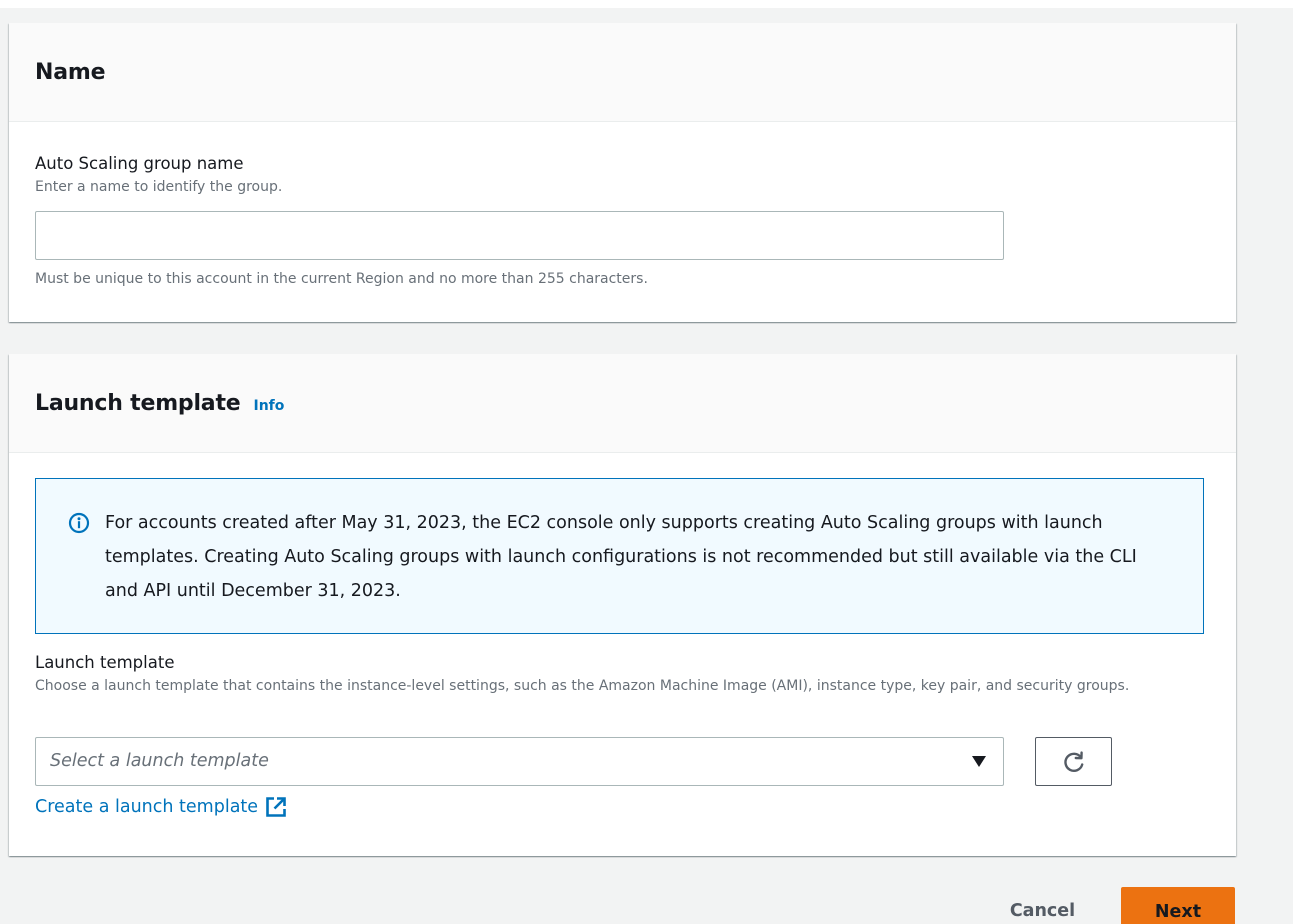  I want to click on refresh-icon, so click(1073, 761).